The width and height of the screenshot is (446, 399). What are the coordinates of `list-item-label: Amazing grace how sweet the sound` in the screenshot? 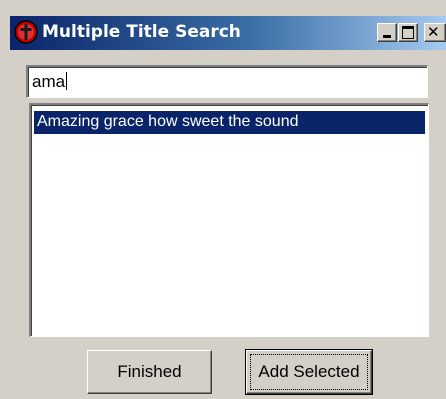 It's located at (168, 121).